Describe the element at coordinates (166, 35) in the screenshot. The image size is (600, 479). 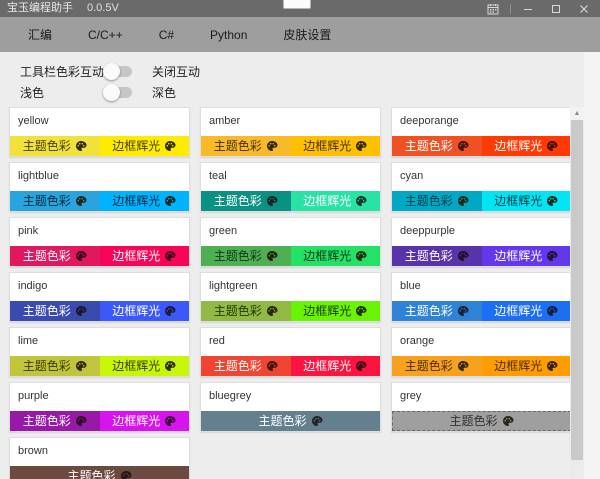
I see `menu-item-2: C#` at that location.